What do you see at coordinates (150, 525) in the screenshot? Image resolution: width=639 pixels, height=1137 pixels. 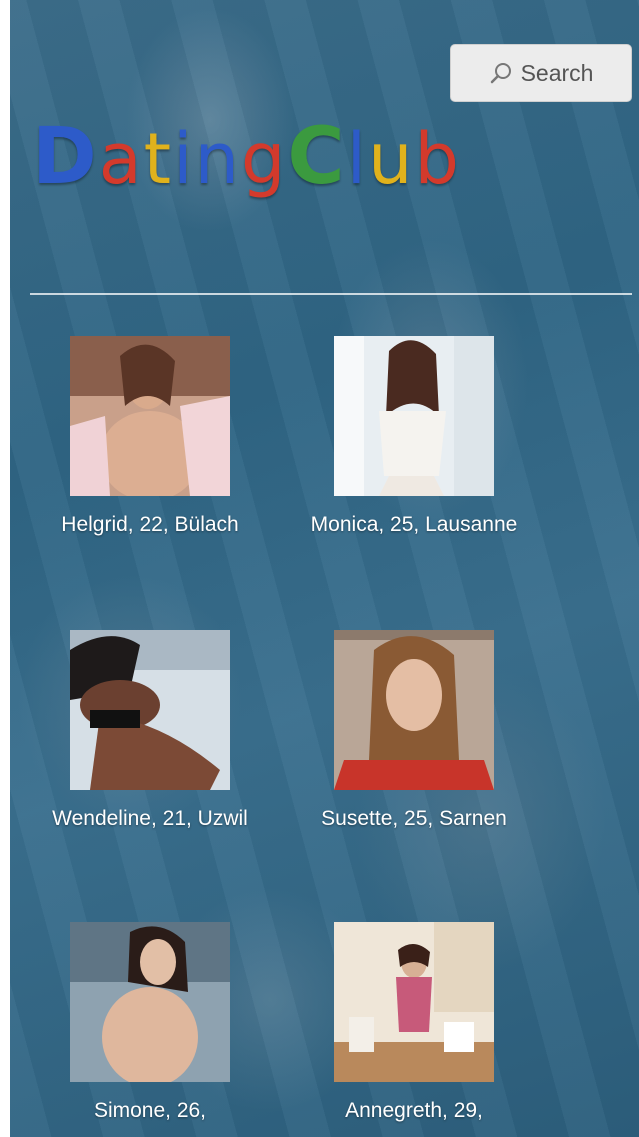 I see `profile-name: Helgrid, 22, Bülach` at bounding box center [150, 525].